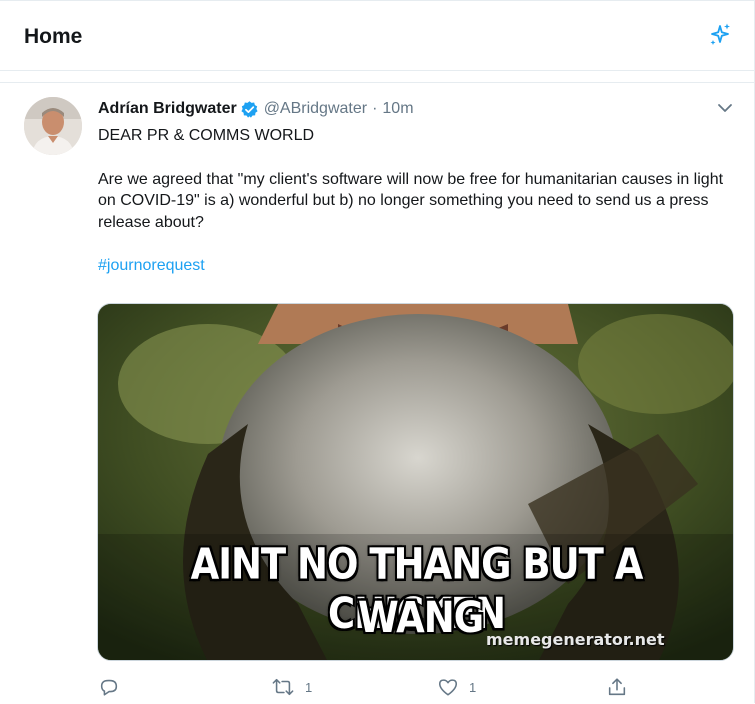 The height and width of the screenshot is (704, 755). What do you see at coordinates (283, 687) in the screenshot?
I see `retweet-icon` at bounding box center [283, 687].